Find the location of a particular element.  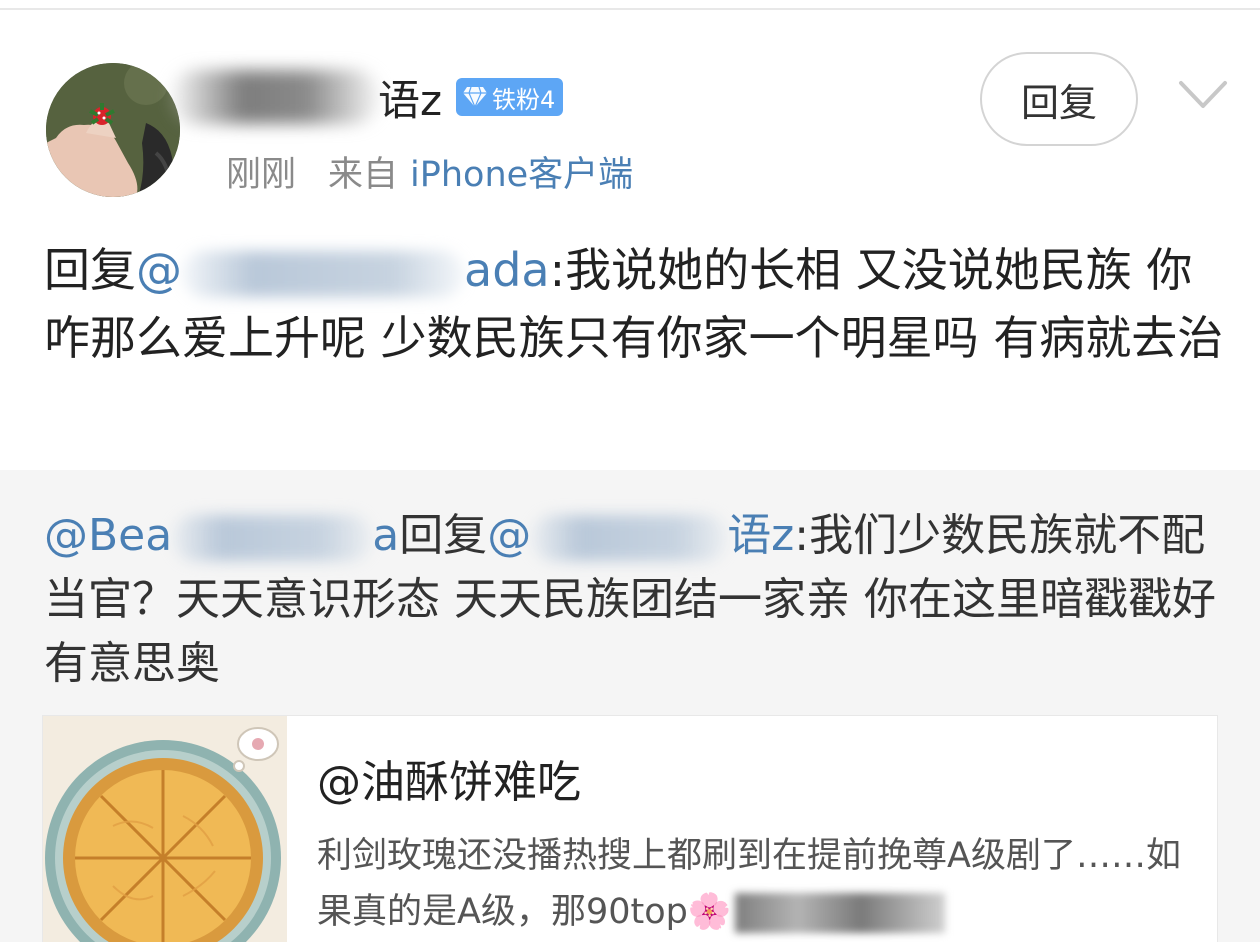

reply-prefix: 回复 is located at coordinates (90, 270).